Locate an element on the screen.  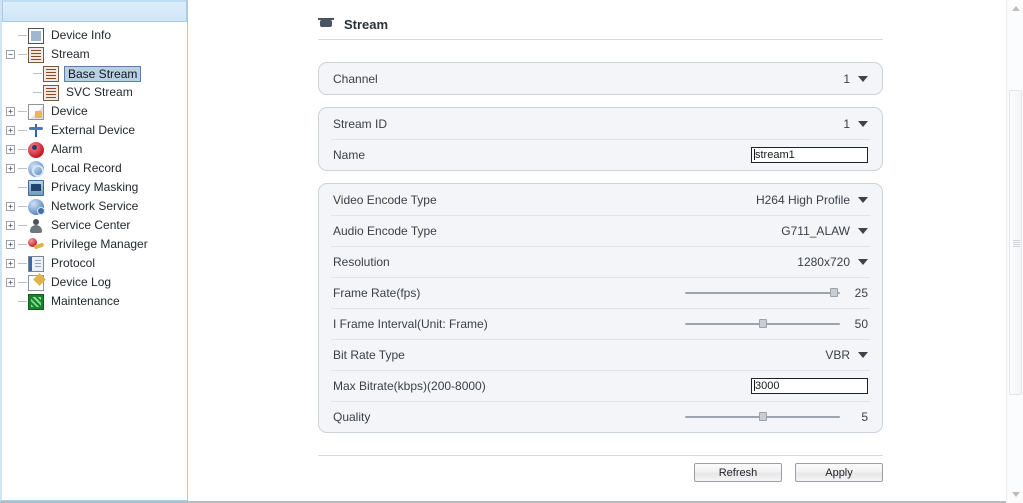
quality-slider is located at coordinates (762, 417).